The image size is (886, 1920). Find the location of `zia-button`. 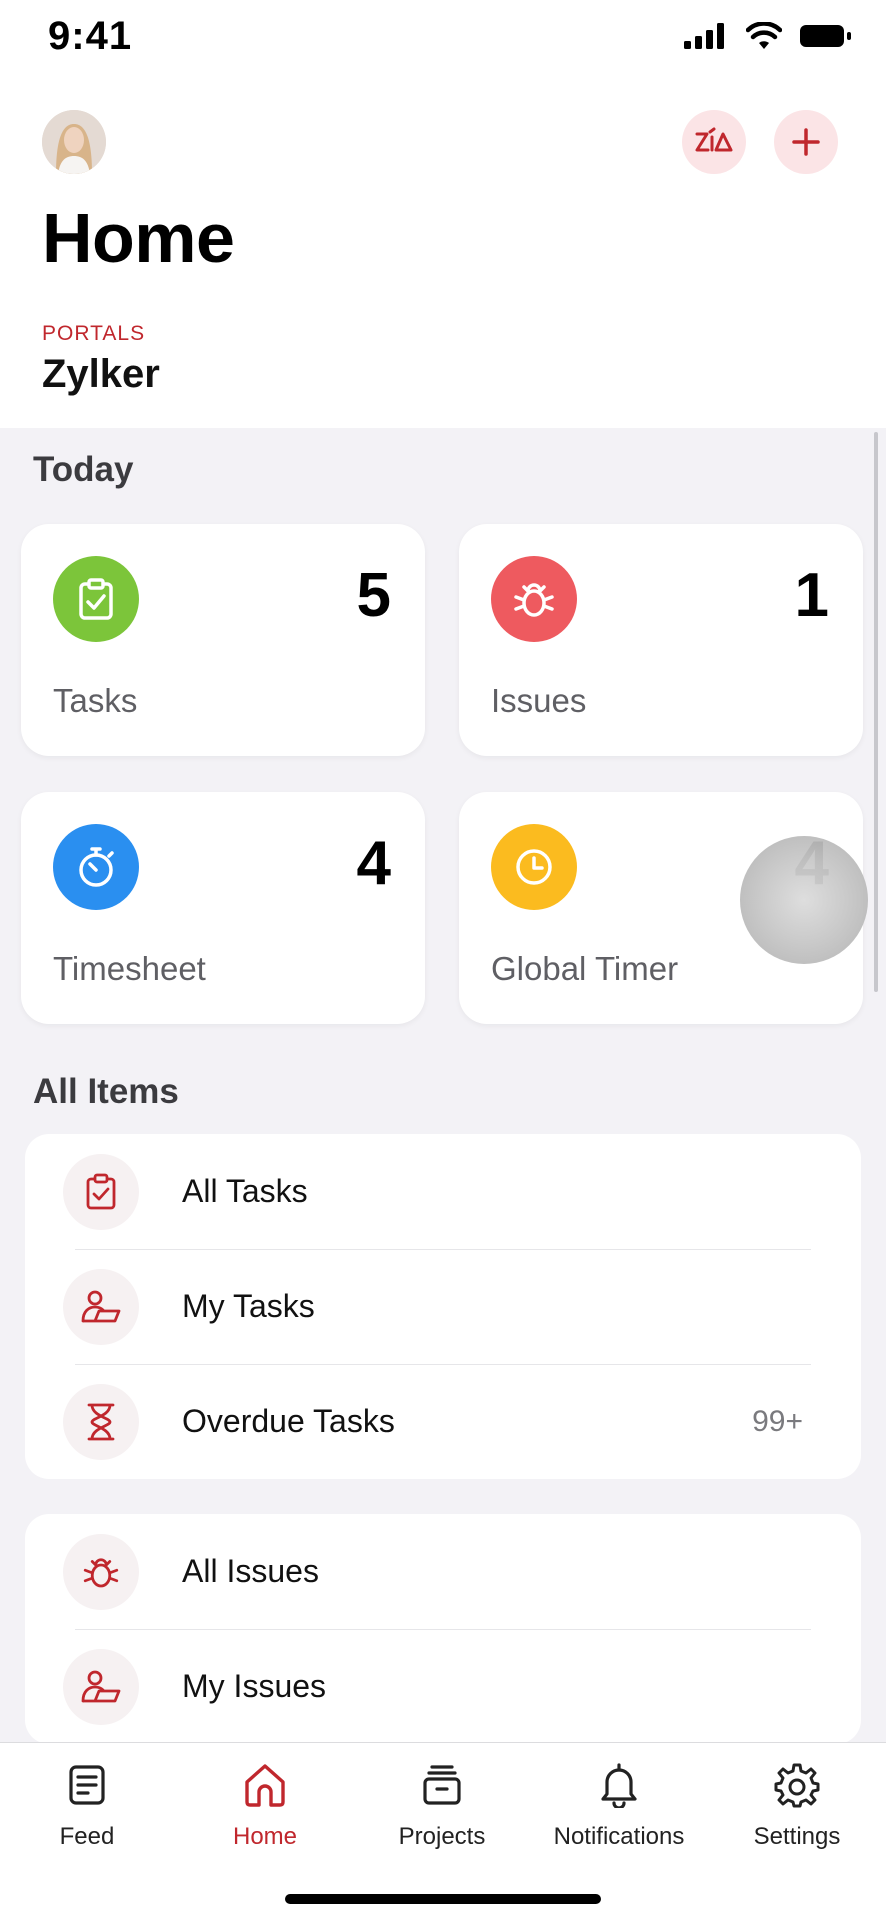

zia-button is located at coordinates (714, 142).